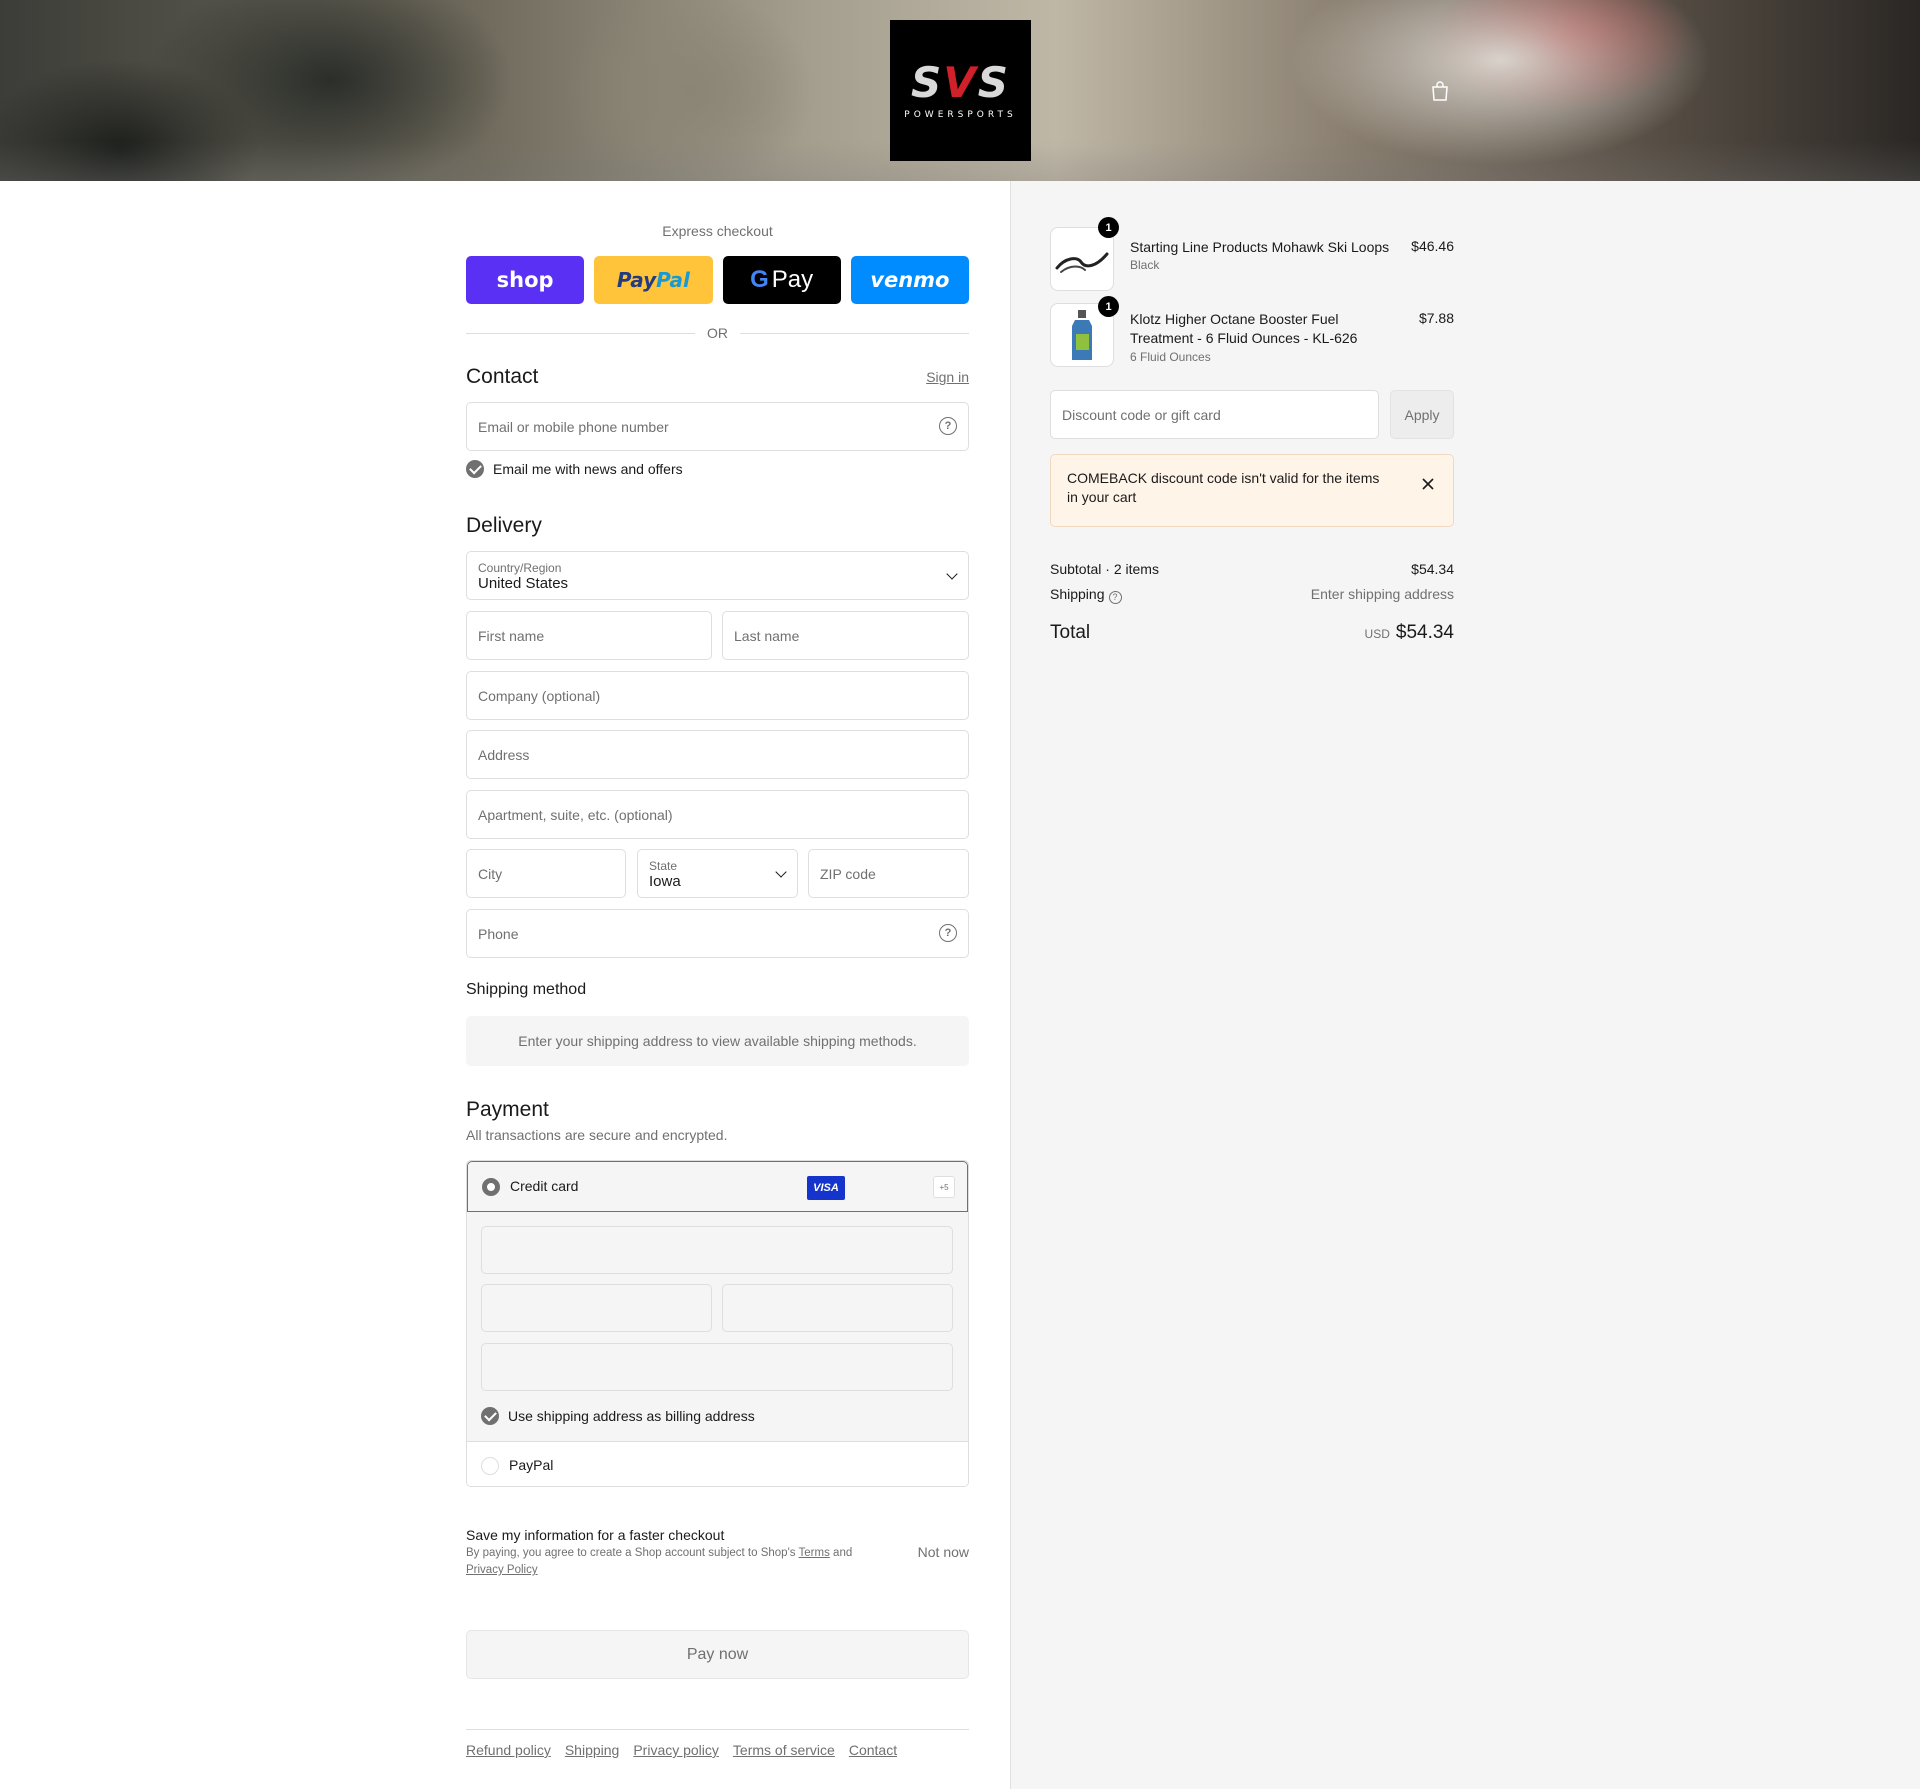 The width and height of the screenshot is (1920, 1789). What do you see at coordinates (947, 377) in the screenshot?
I see `sign-in-link: Sign in` at bounding box center [947, 377].